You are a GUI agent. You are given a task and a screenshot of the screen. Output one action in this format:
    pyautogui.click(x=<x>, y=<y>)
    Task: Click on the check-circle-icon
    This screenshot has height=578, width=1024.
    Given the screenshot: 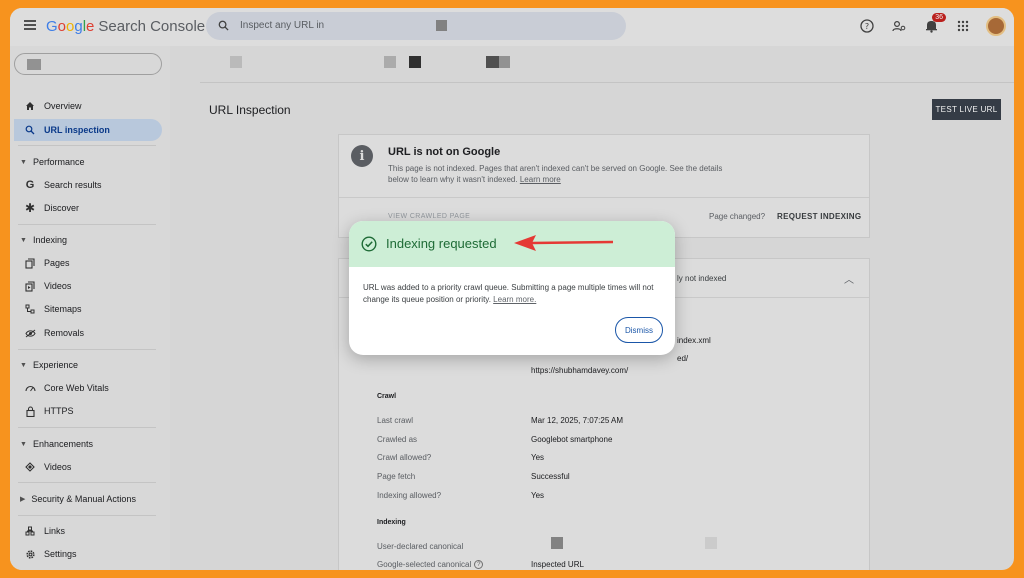 What is the action you would take?
    pyautogui.click(x=369, y=244)
    